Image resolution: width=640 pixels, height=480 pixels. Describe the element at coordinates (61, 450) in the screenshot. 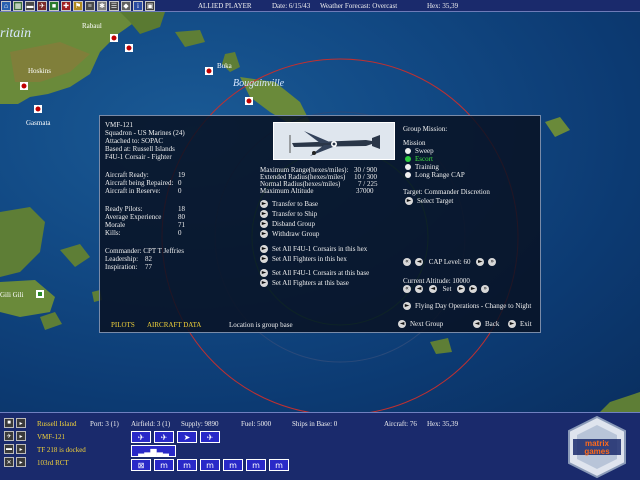

I see `bottom-row-taskforce: TF 218 is docked` at that location.